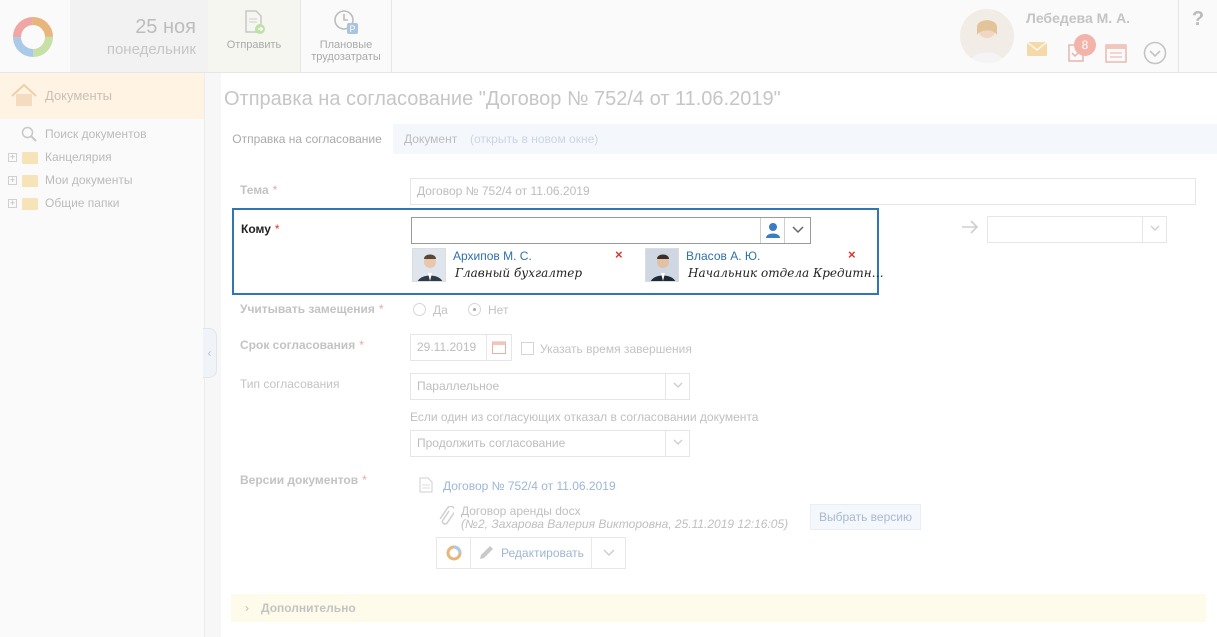  I want to click on collapse-sidebar-chevron-left-icon: ‹, so click(210, 353).